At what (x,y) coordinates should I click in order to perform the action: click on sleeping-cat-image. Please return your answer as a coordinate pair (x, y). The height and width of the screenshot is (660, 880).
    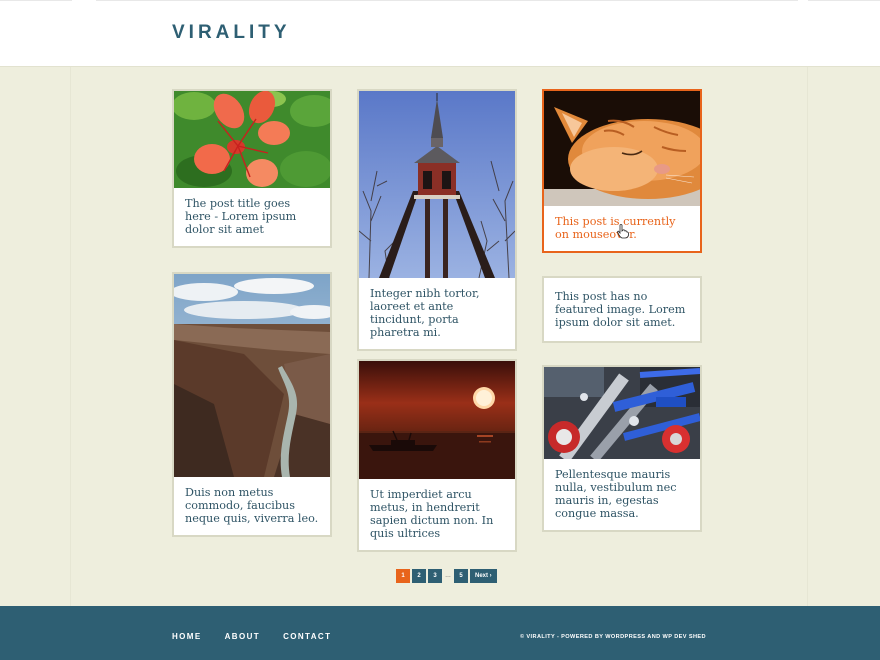
    Looking at the image, I should click on (622, 148).